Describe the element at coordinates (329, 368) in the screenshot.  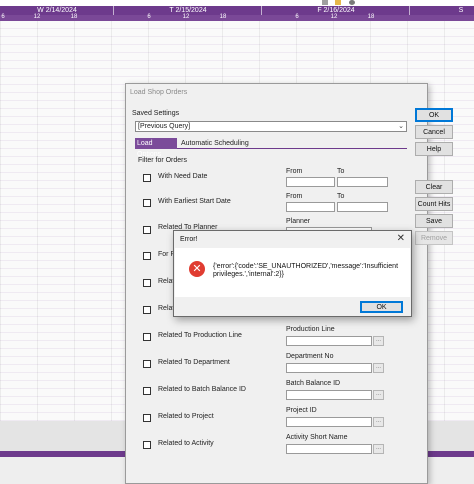
I see `department-no-input` at that location.